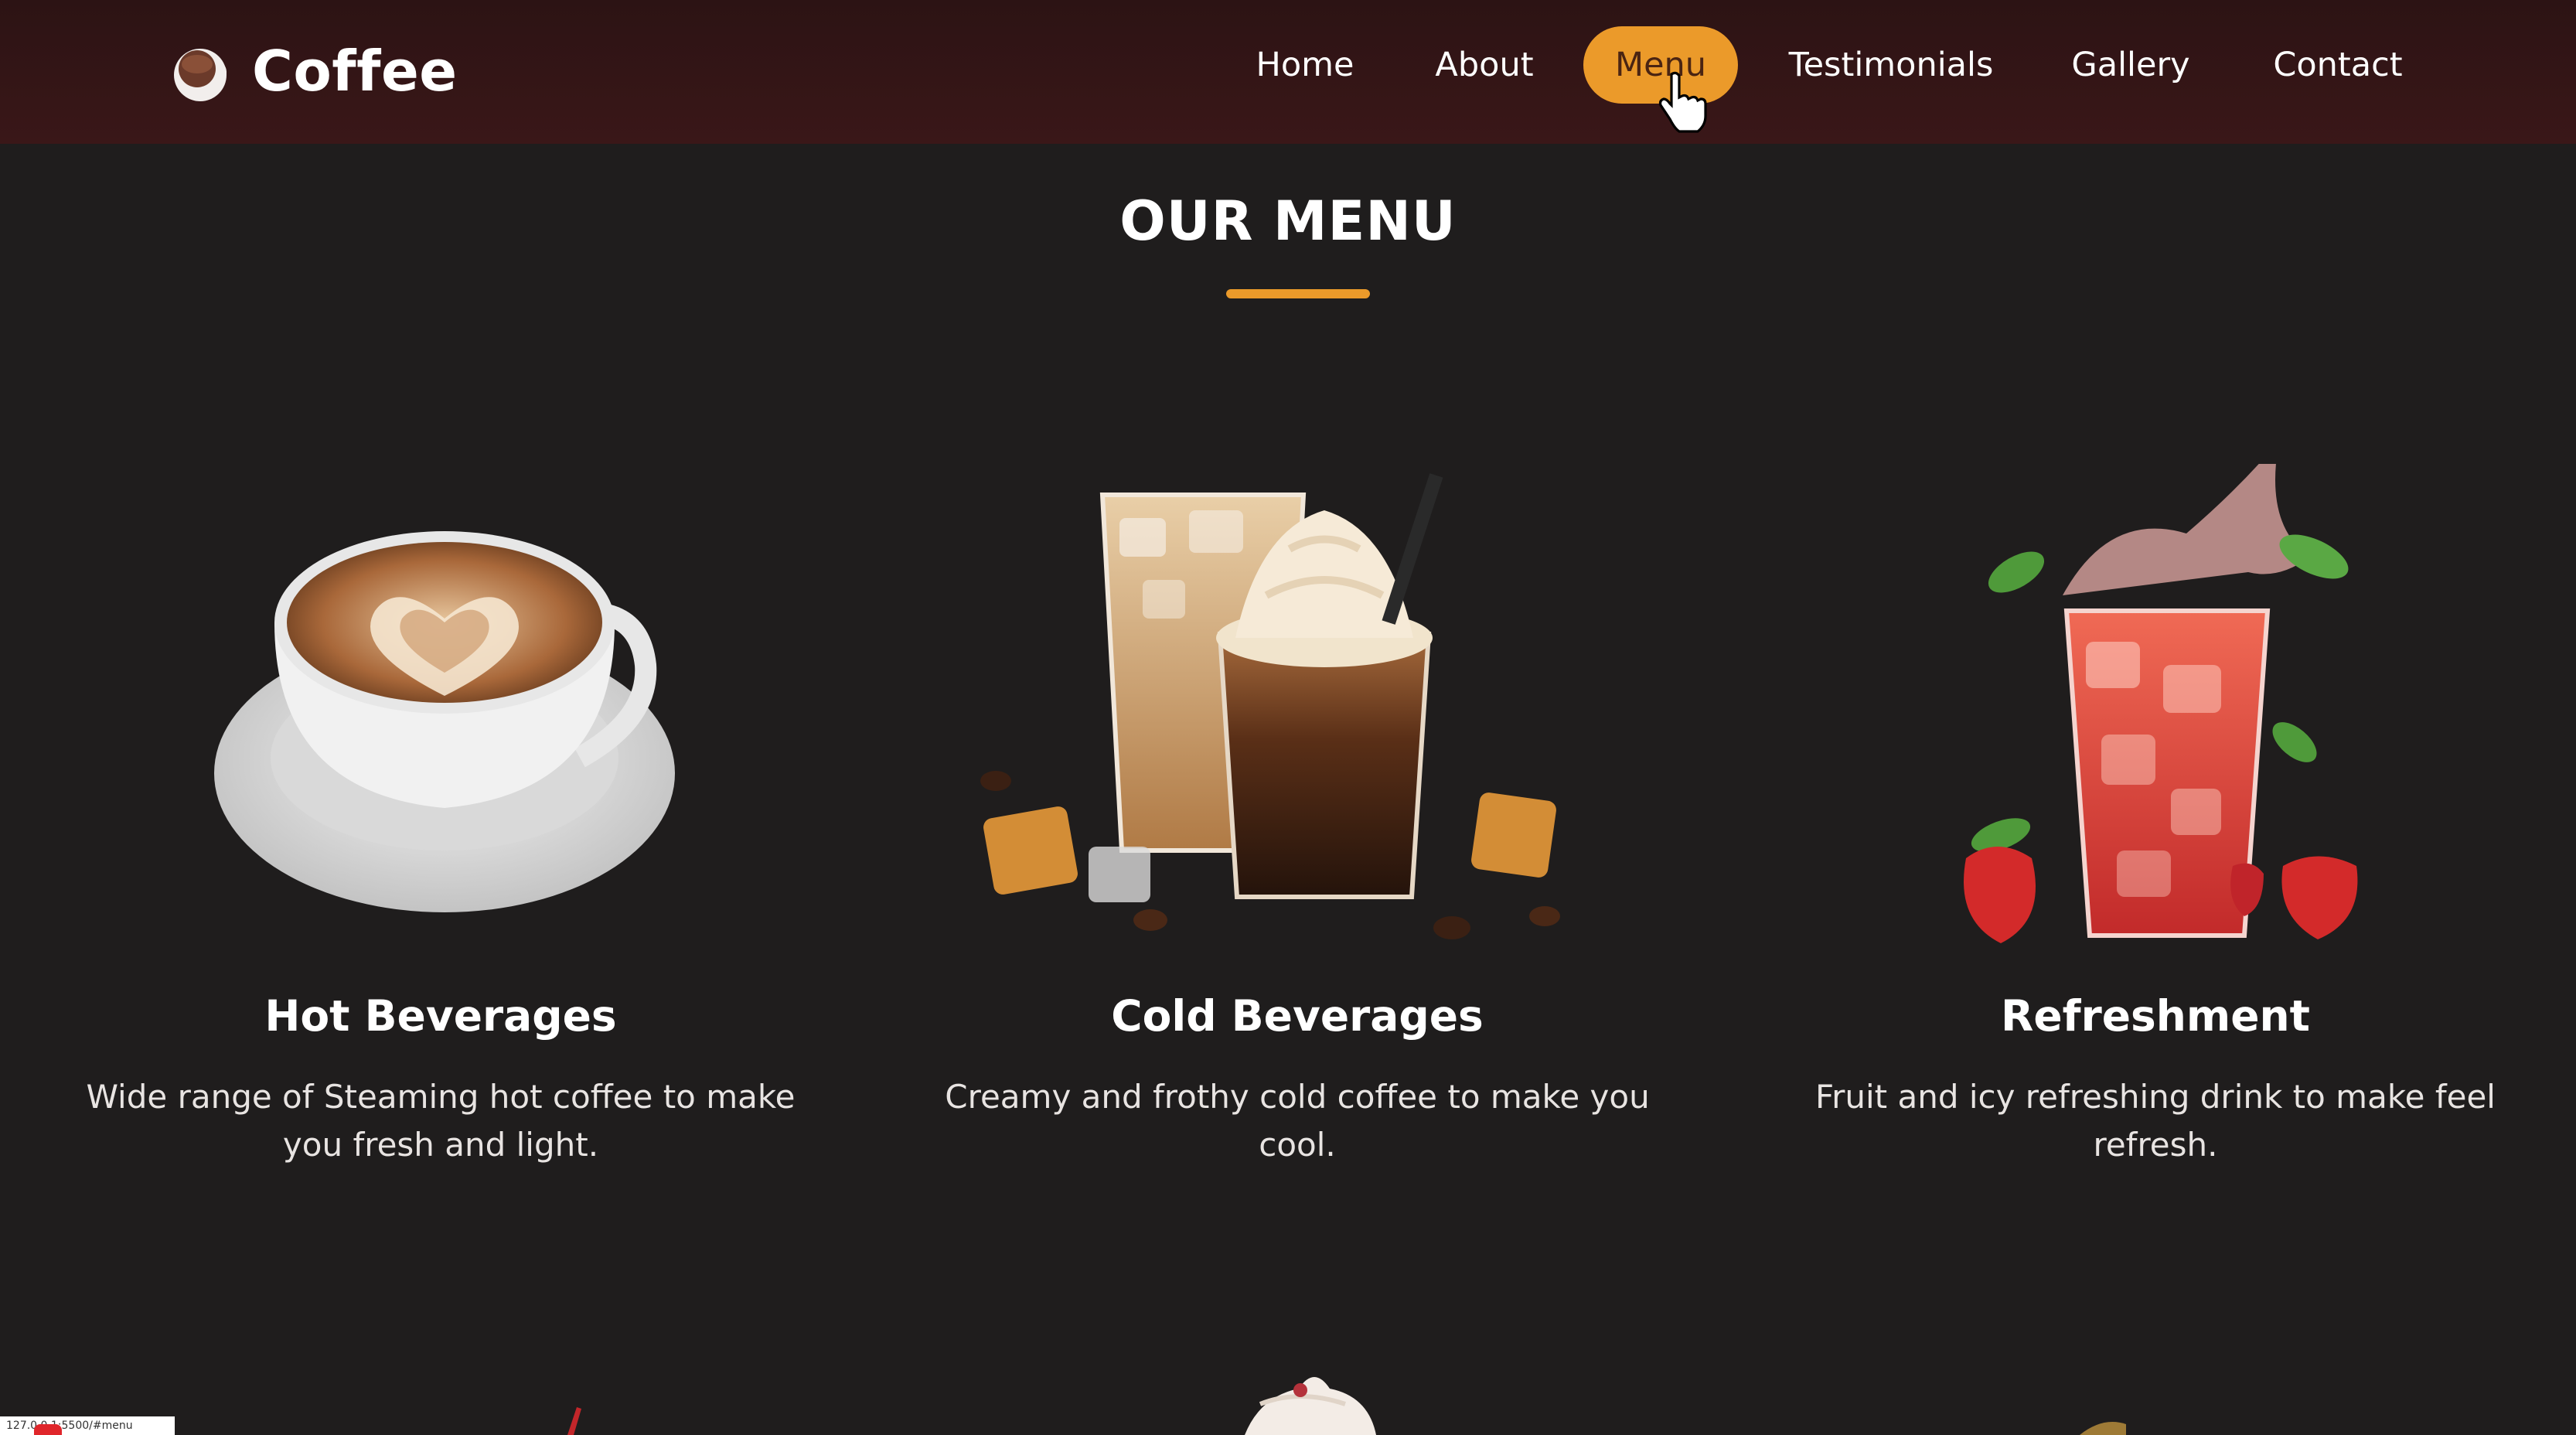  I want to click on nav-link-home: Home, so click(1305, 65).